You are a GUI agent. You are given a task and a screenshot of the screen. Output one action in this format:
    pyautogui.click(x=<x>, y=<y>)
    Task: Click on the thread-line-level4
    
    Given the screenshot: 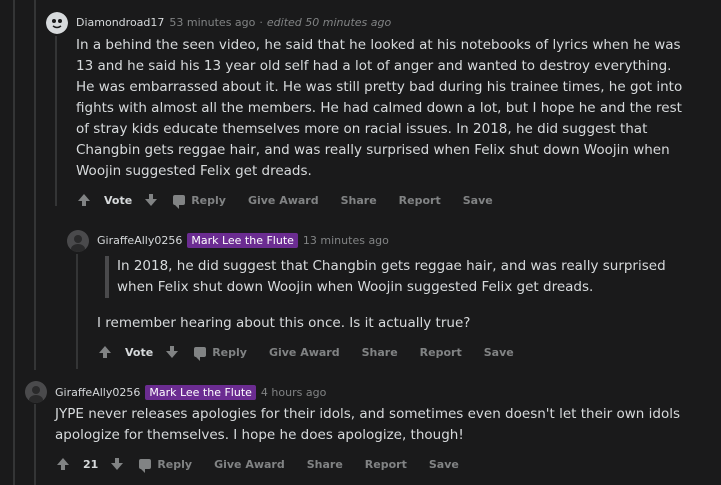 What is the action you would take?
    pyautogui.click(x=77, y=311)
    